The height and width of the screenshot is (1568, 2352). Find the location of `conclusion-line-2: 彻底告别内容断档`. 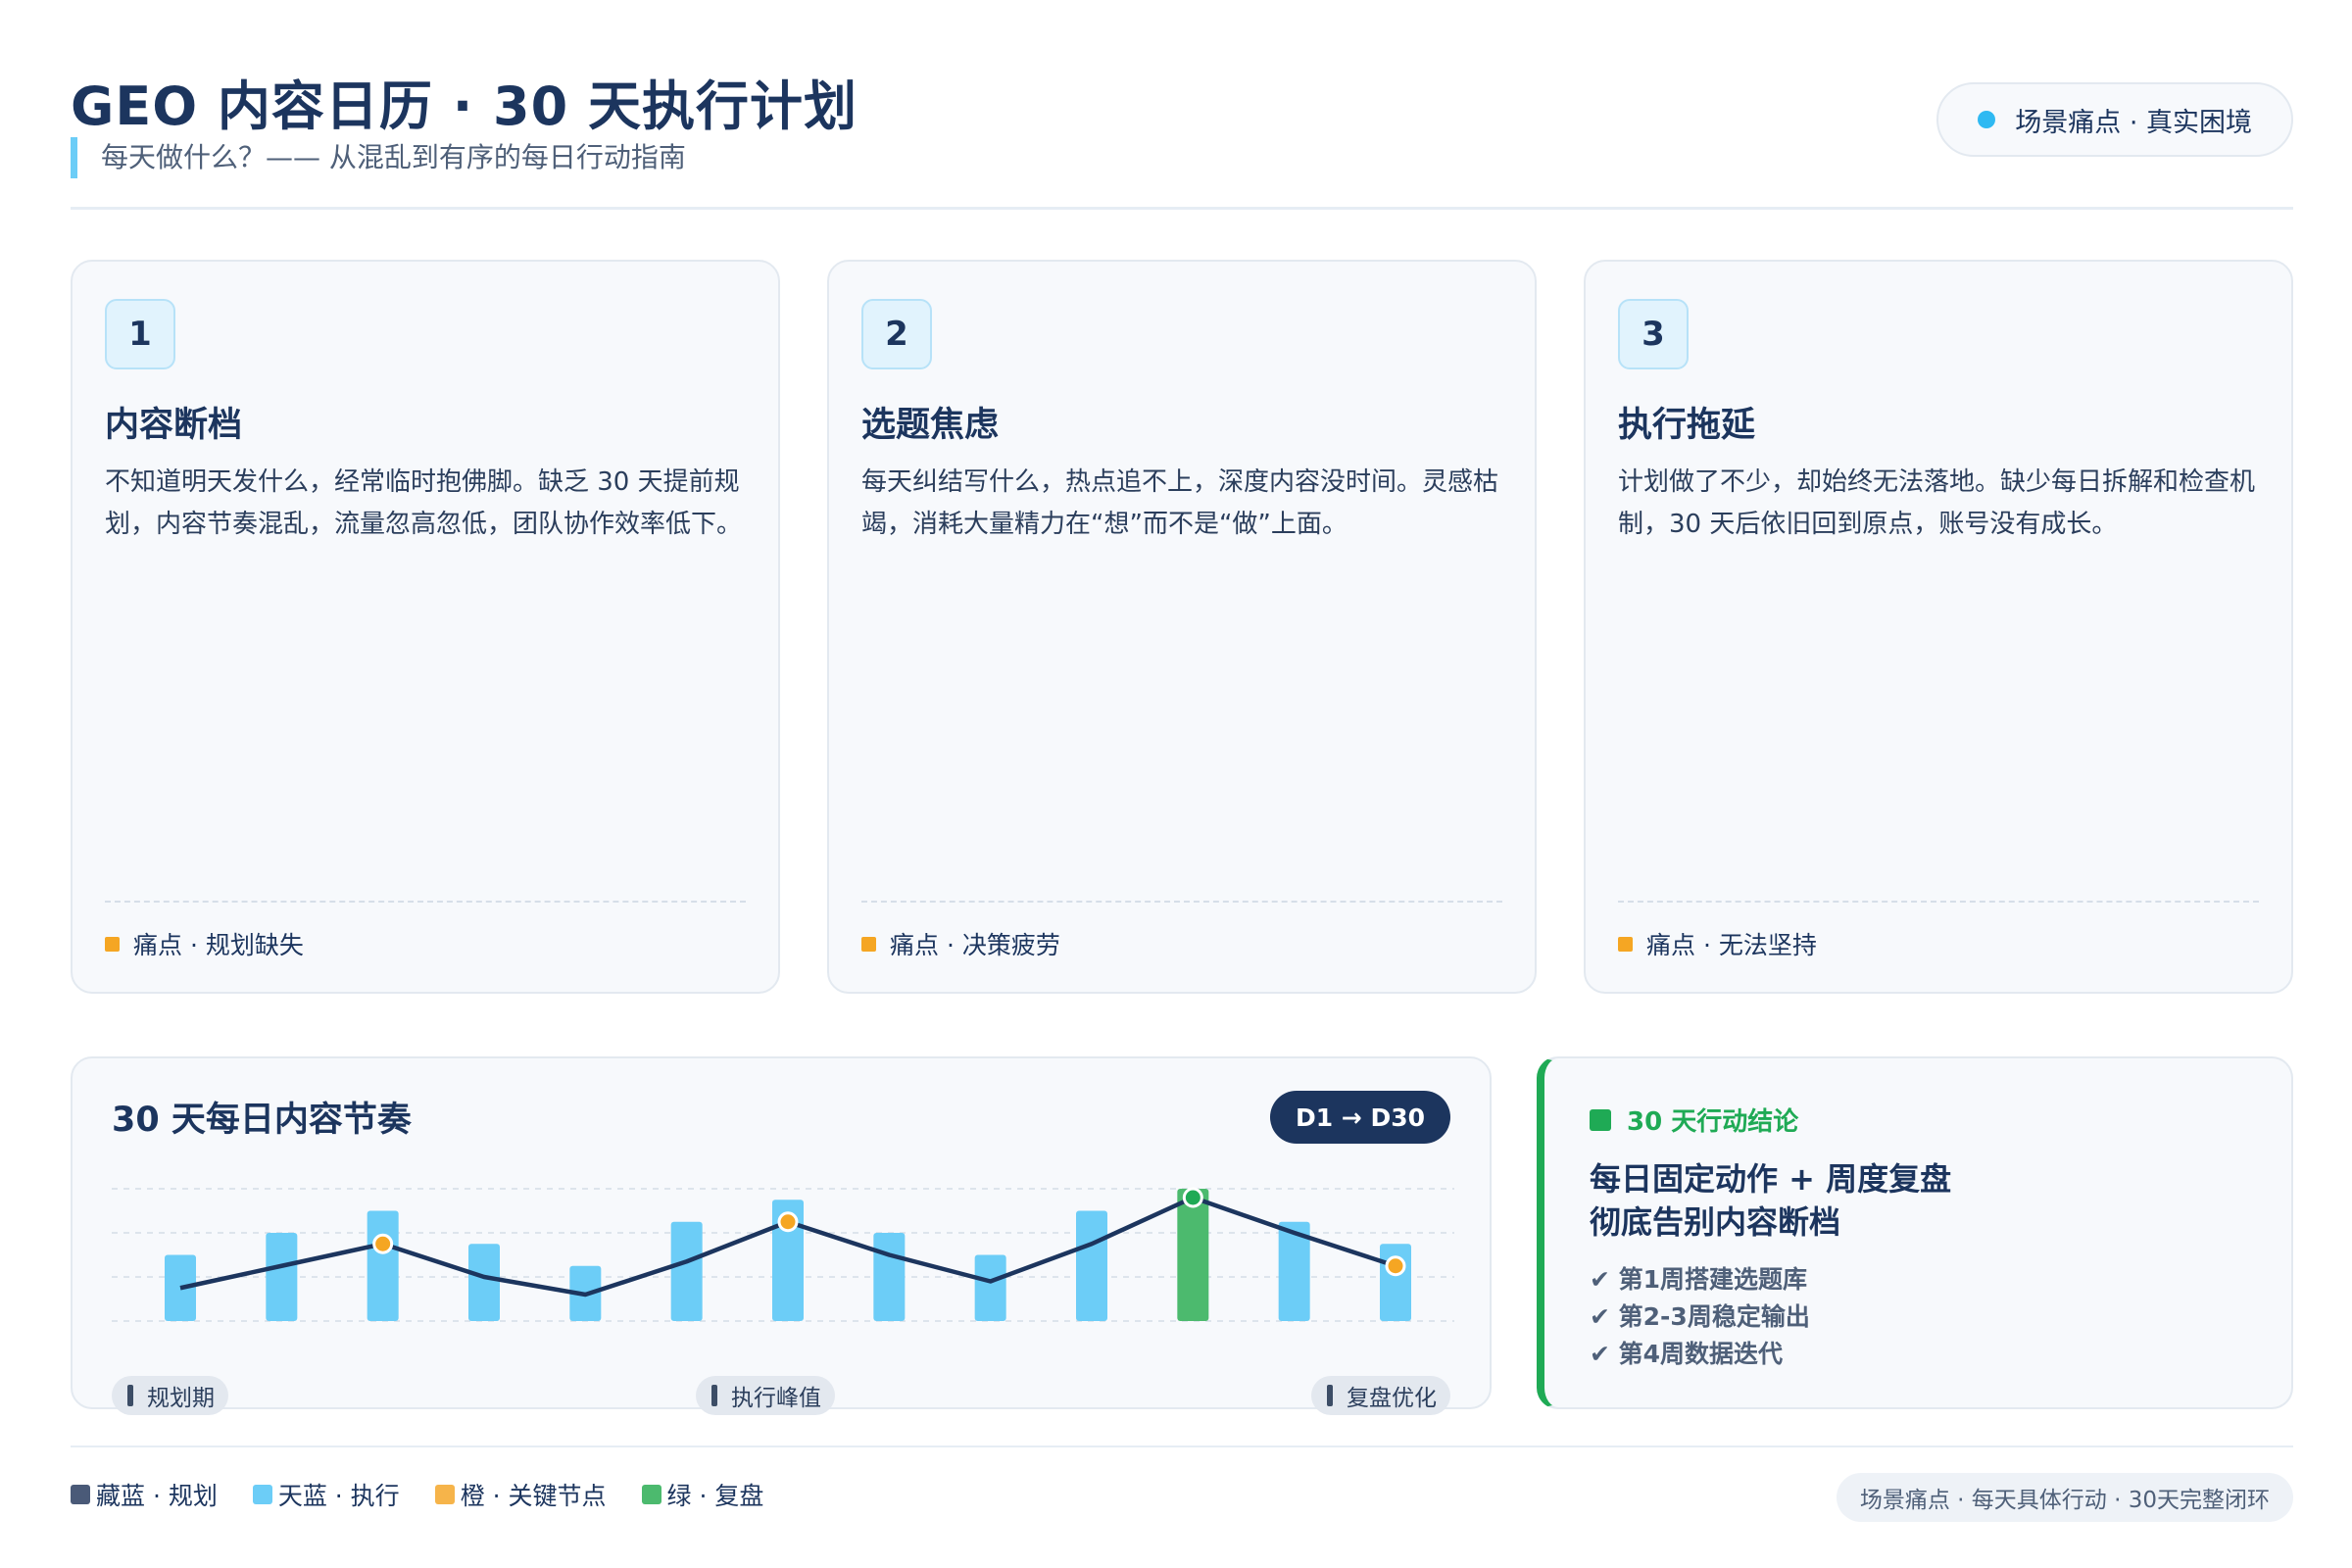

conclusion-line-2: 彻底告别内容断档 is located at coordinates (1715, 1222).